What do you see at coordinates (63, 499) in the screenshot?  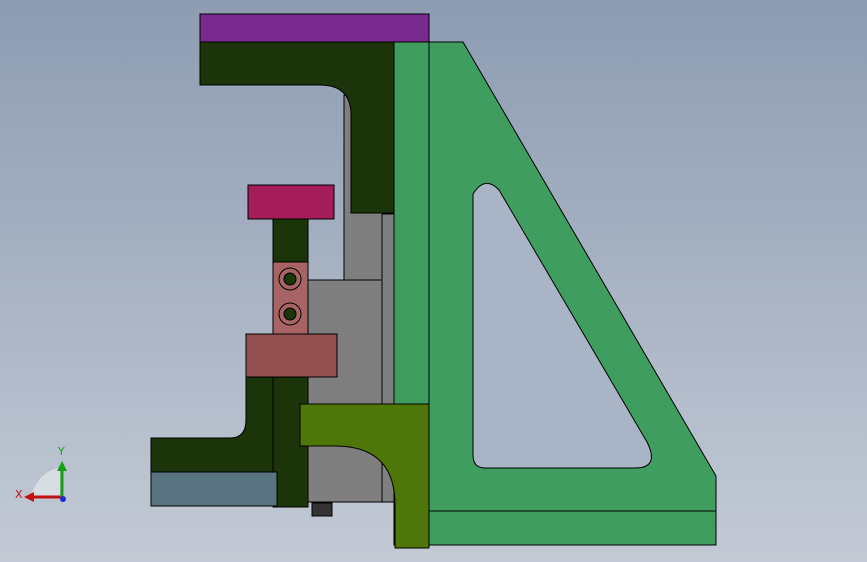 I see `triad-z-origin` at bounding box center [63, 499].